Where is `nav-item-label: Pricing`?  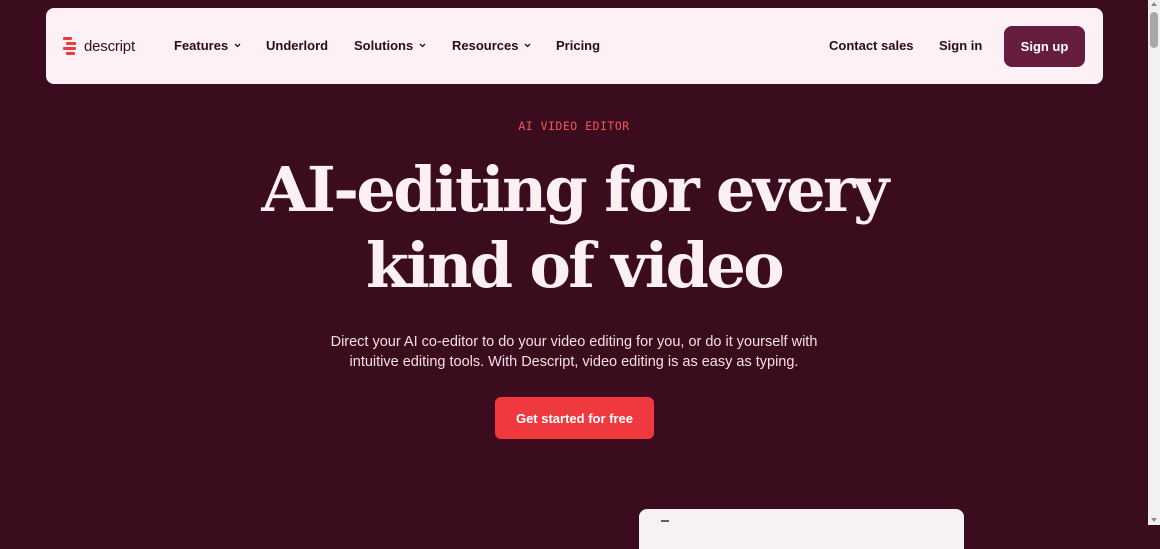 nav-item-label: Pricing is located at coordinates (578, 45).